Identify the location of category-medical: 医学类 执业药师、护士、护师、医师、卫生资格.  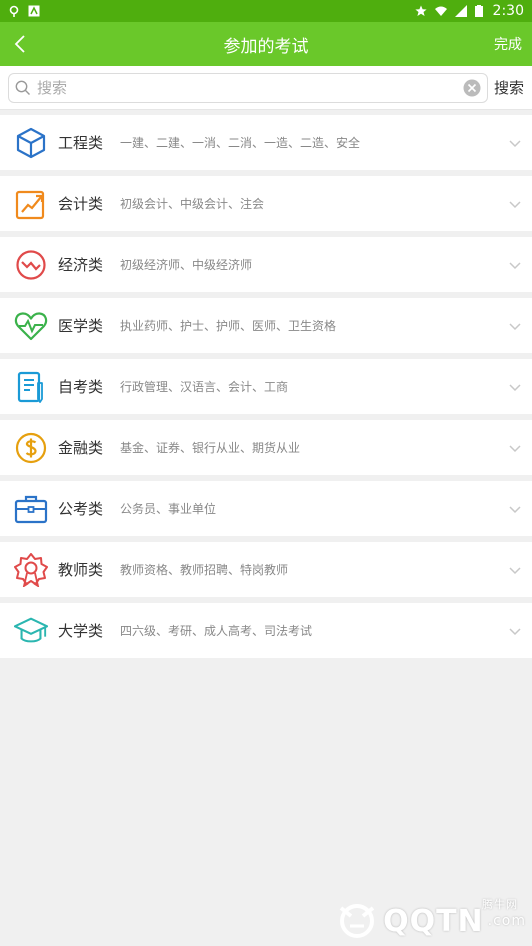
(266, 325).